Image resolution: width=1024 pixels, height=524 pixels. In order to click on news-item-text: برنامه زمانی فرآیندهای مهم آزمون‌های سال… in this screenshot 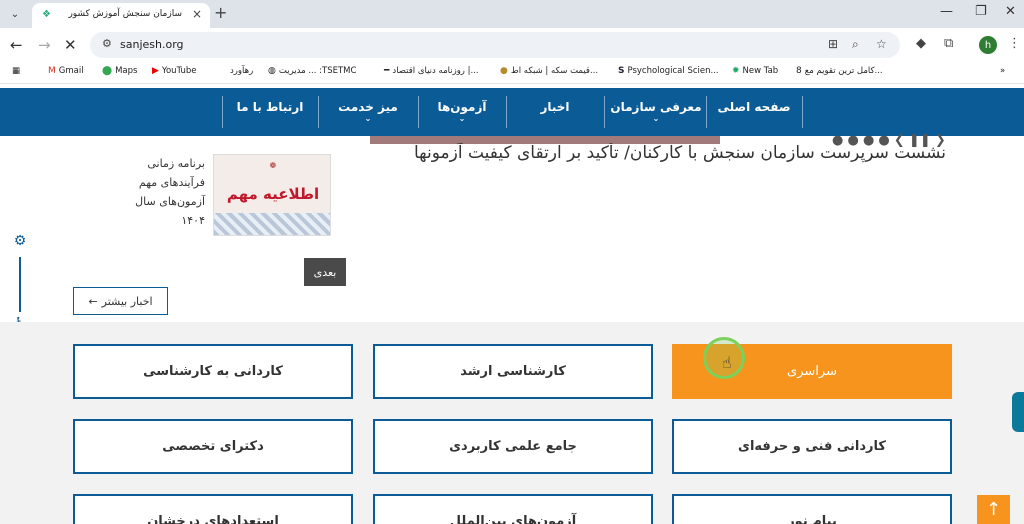, I will do `click(167, 192)`.